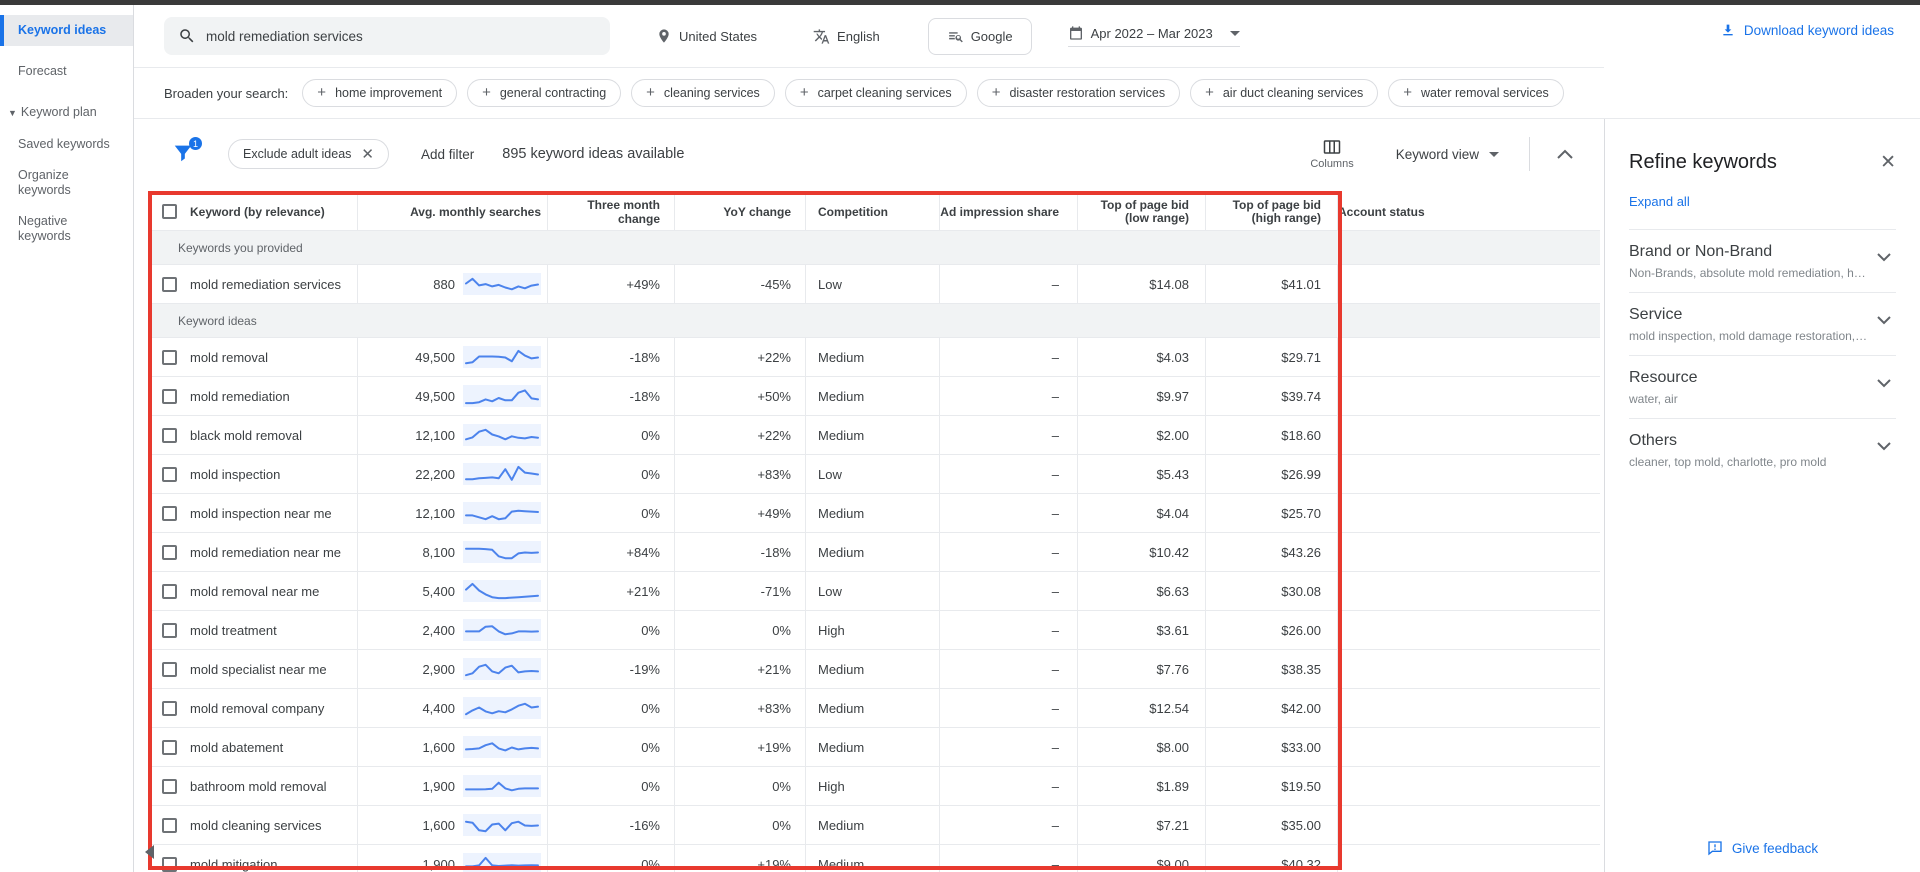 The width and height of the screenshot is (1920, 872). Describe the element at coordinates (979, 36) in the screenshot. I see `network-selector: Google` at that location.